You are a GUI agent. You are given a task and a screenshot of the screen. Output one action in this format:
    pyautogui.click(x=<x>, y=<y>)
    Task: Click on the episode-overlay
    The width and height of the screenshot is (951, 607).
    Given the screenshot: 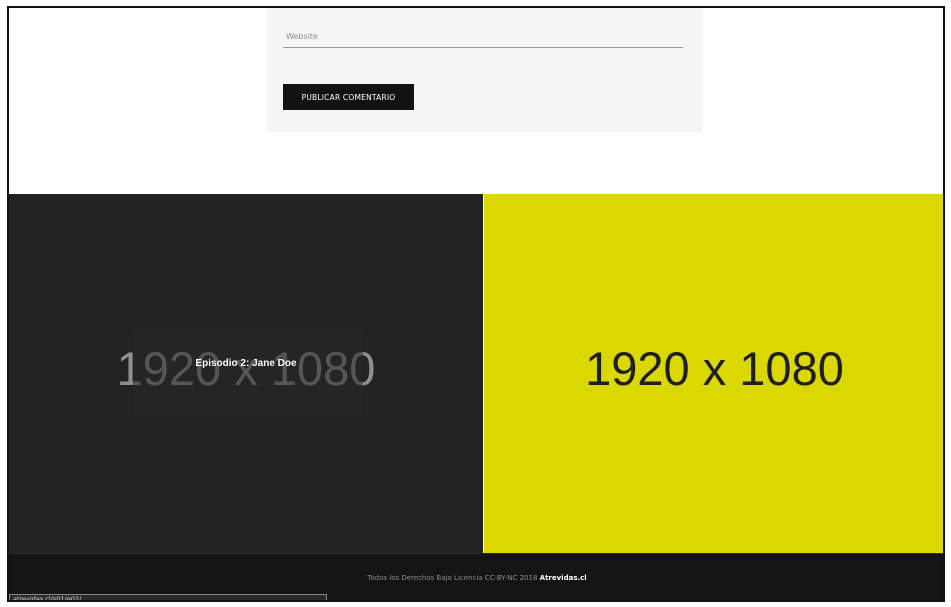 What is the action you would take?
    pyautogui.click(x=248, y=374)
    